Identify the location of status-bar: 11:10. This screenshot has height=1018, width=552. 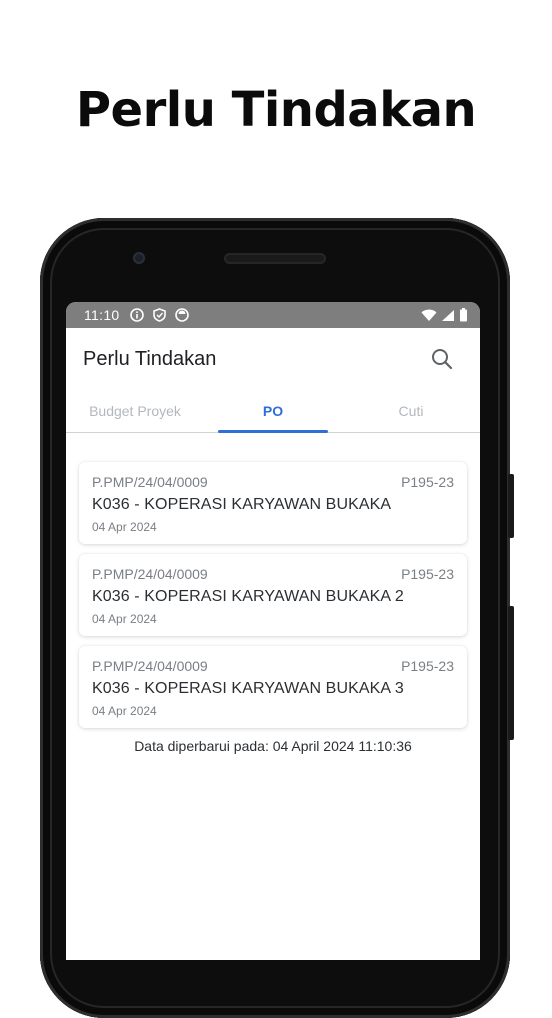
(273, 315).